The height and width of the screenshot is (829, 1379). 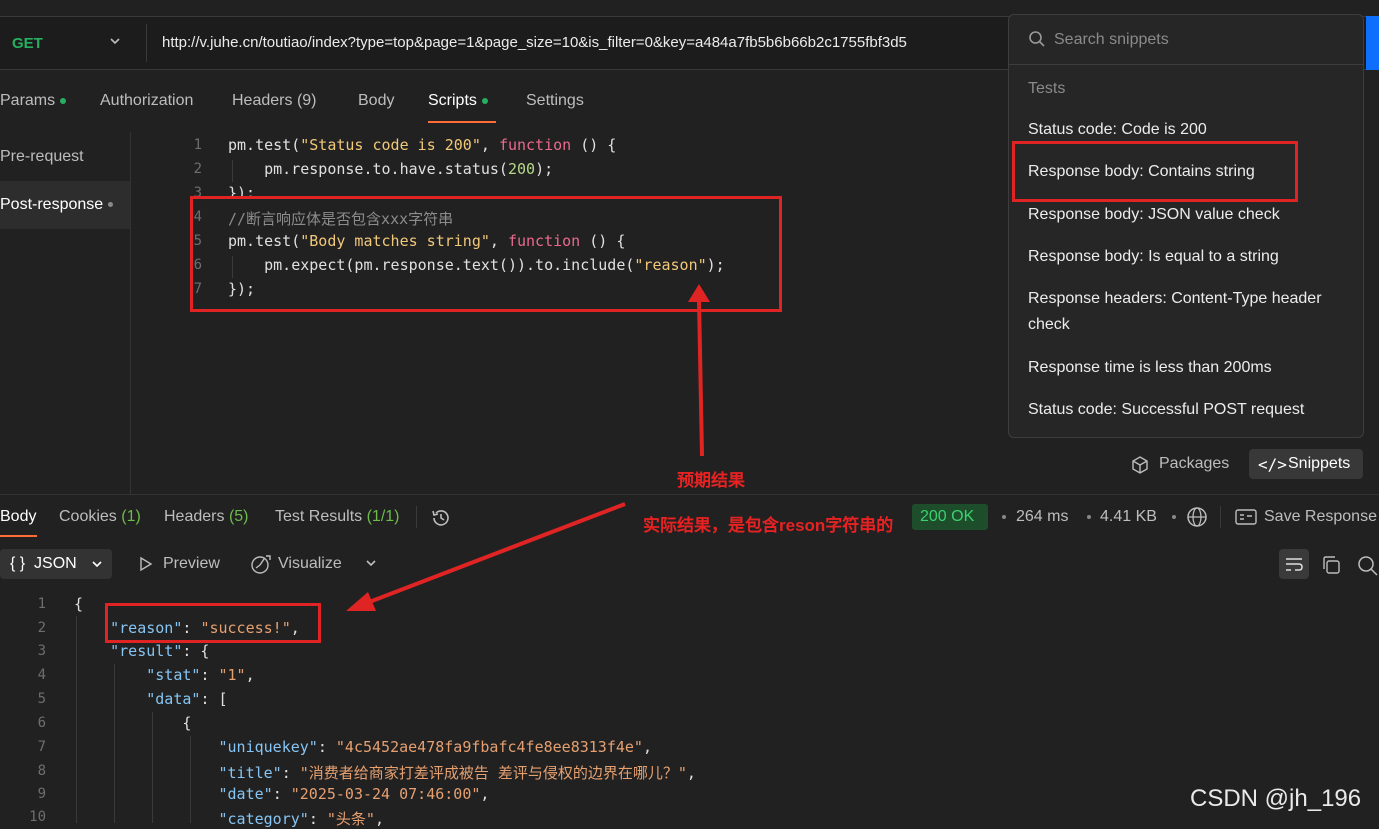 What do you see at coordinates (768, 525) in the screenshot?
I see `annotation-actual: 实际结果，是包含reson字符串的` at bounding box center [768, 525].